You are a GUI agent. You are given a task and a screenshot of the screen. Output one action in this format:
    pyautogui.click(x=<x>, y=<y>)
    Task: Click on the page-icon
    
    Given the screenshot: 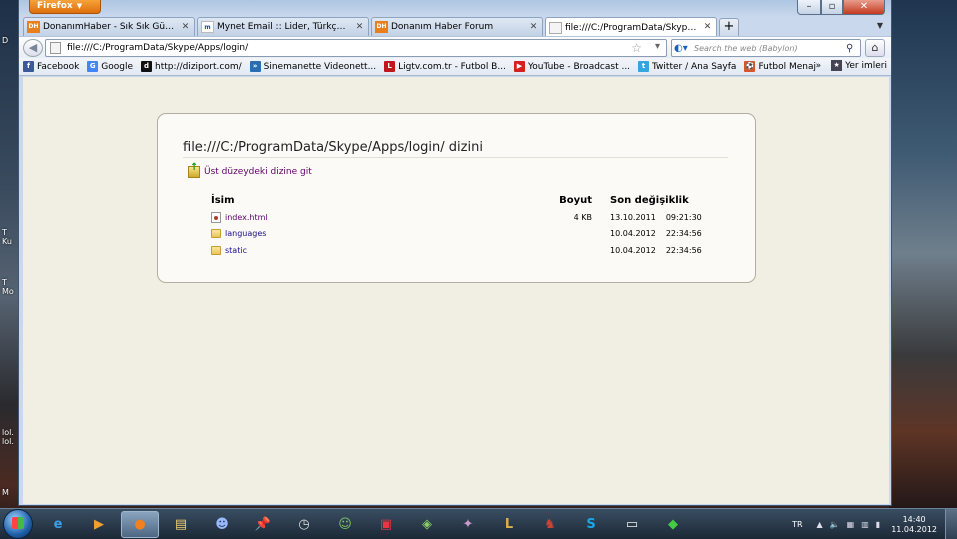 What is the action you would take?
    pyautogui.click(x=55, y=48)
    